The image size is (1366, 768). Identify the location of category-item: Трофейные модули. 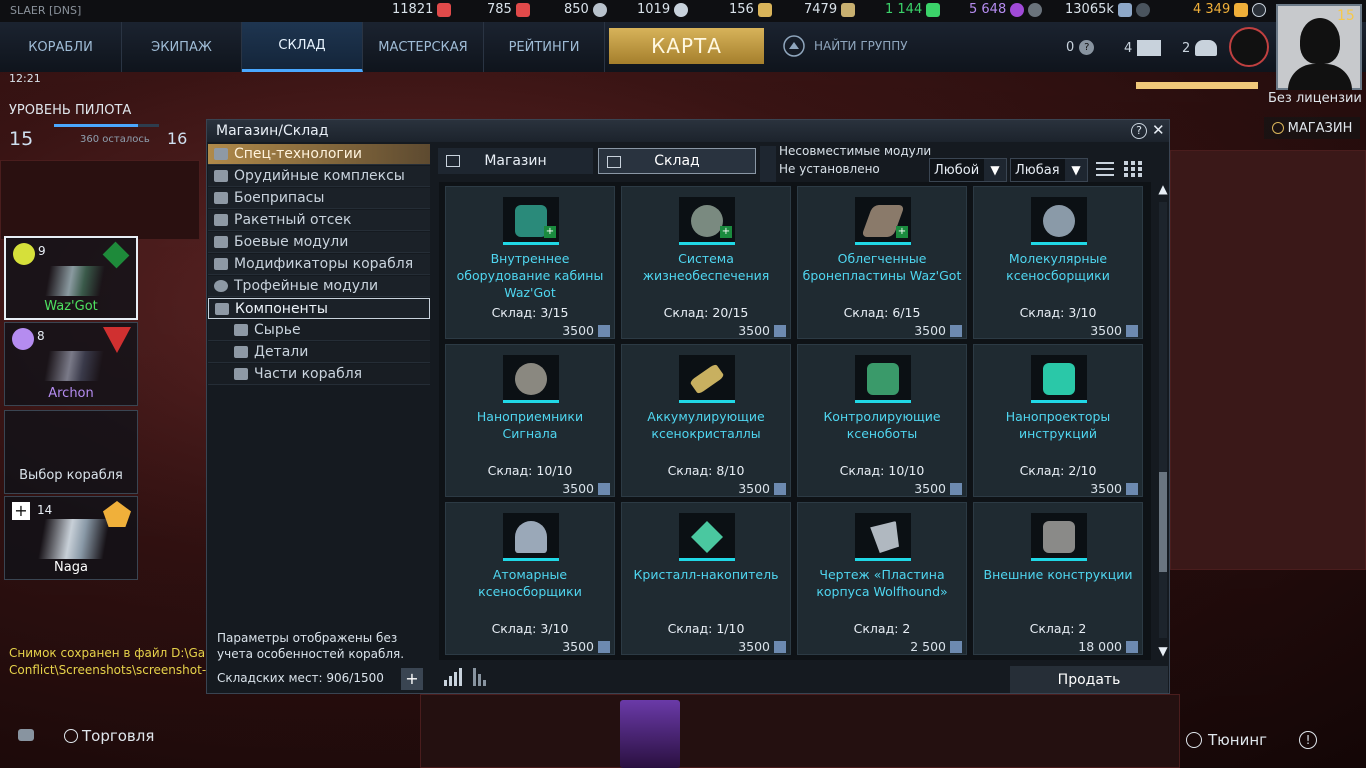
(319, 286).